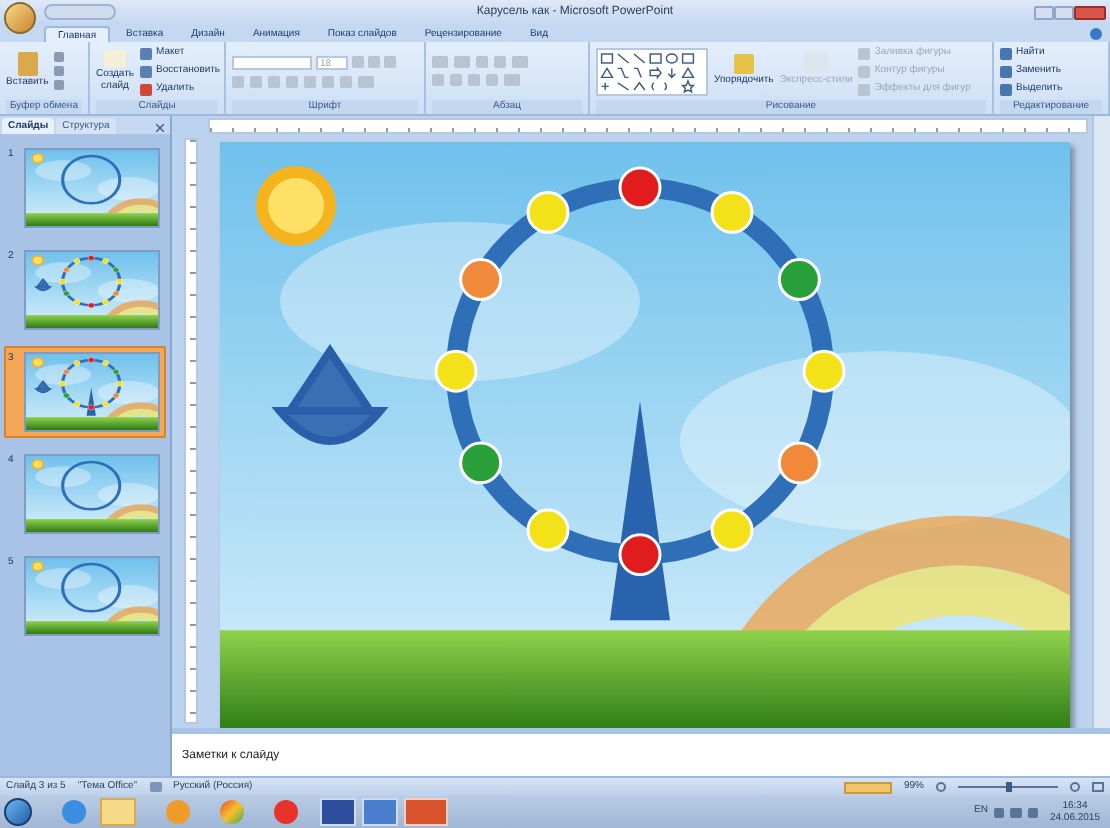 The height and width of the screenshot is (828, 1110). I want to click on help-icon, so click(1096, 34).